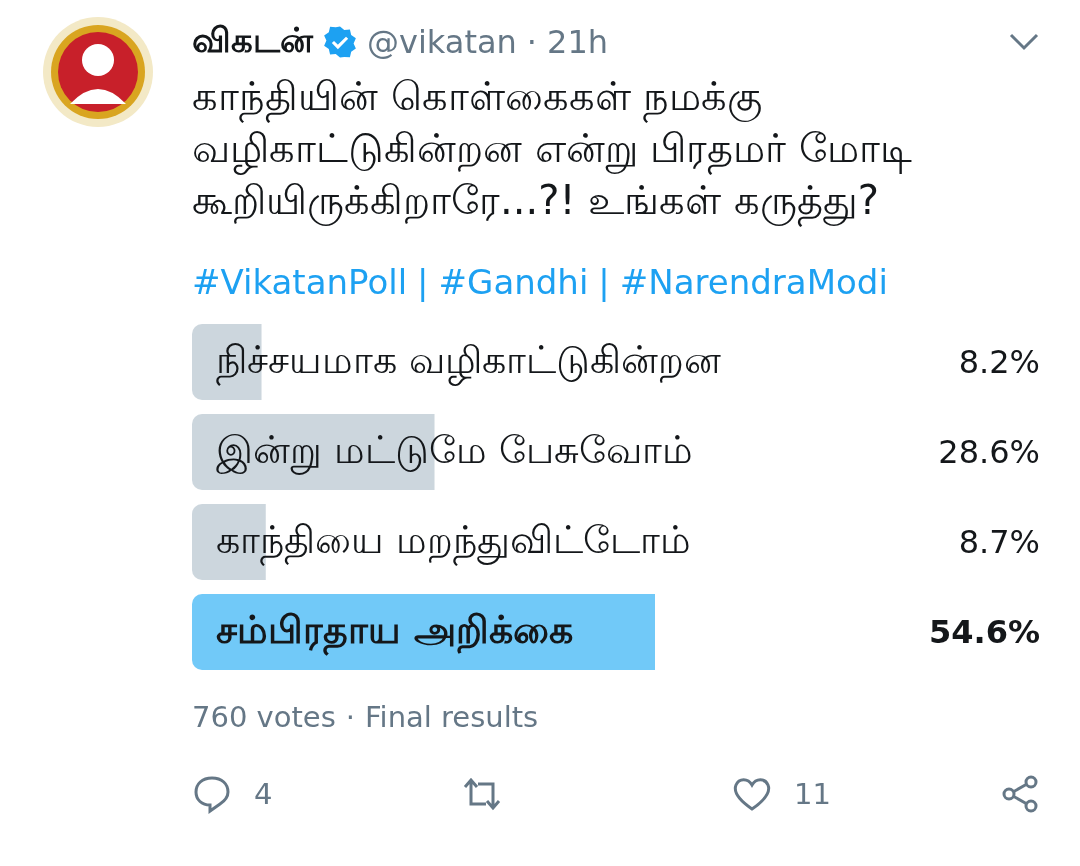  I want to click on reply-icon, so click(212, 794).